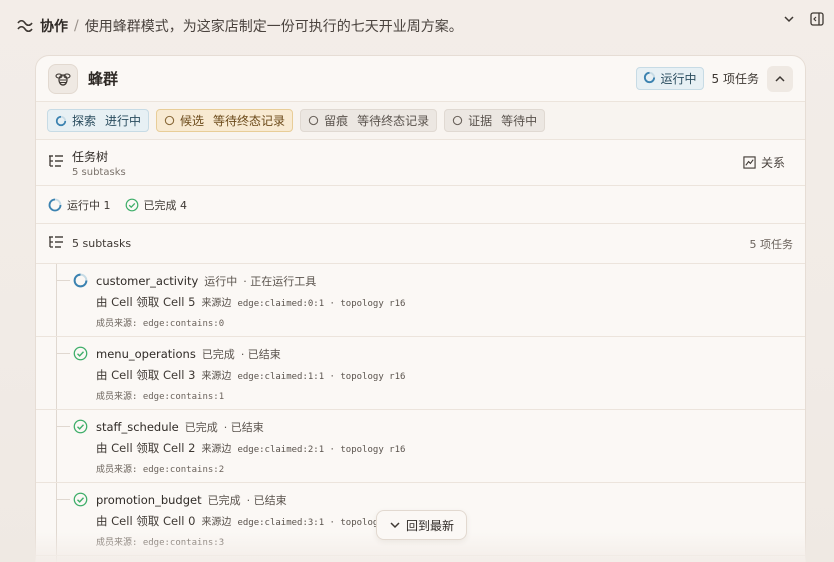  I want to click on phase-name: 证据, so click(480, 121).